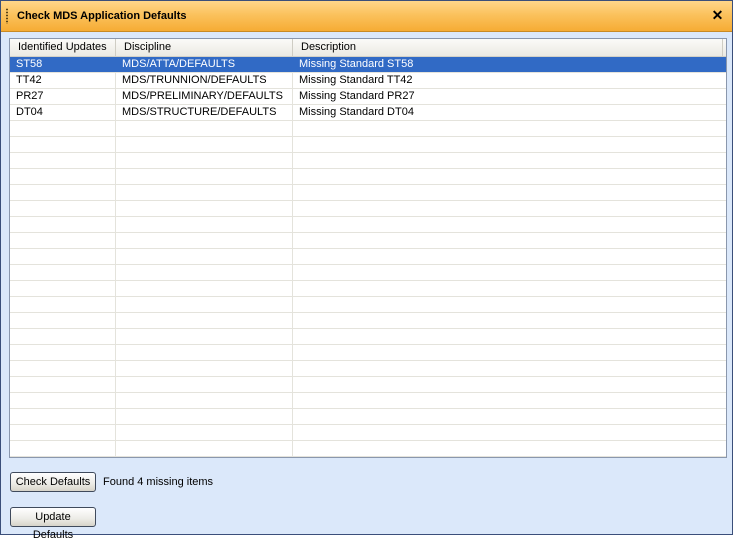  Describe the element at coordinates (30, 96) in the screenshot. I see `cell-identified-update: PR27` at that location.